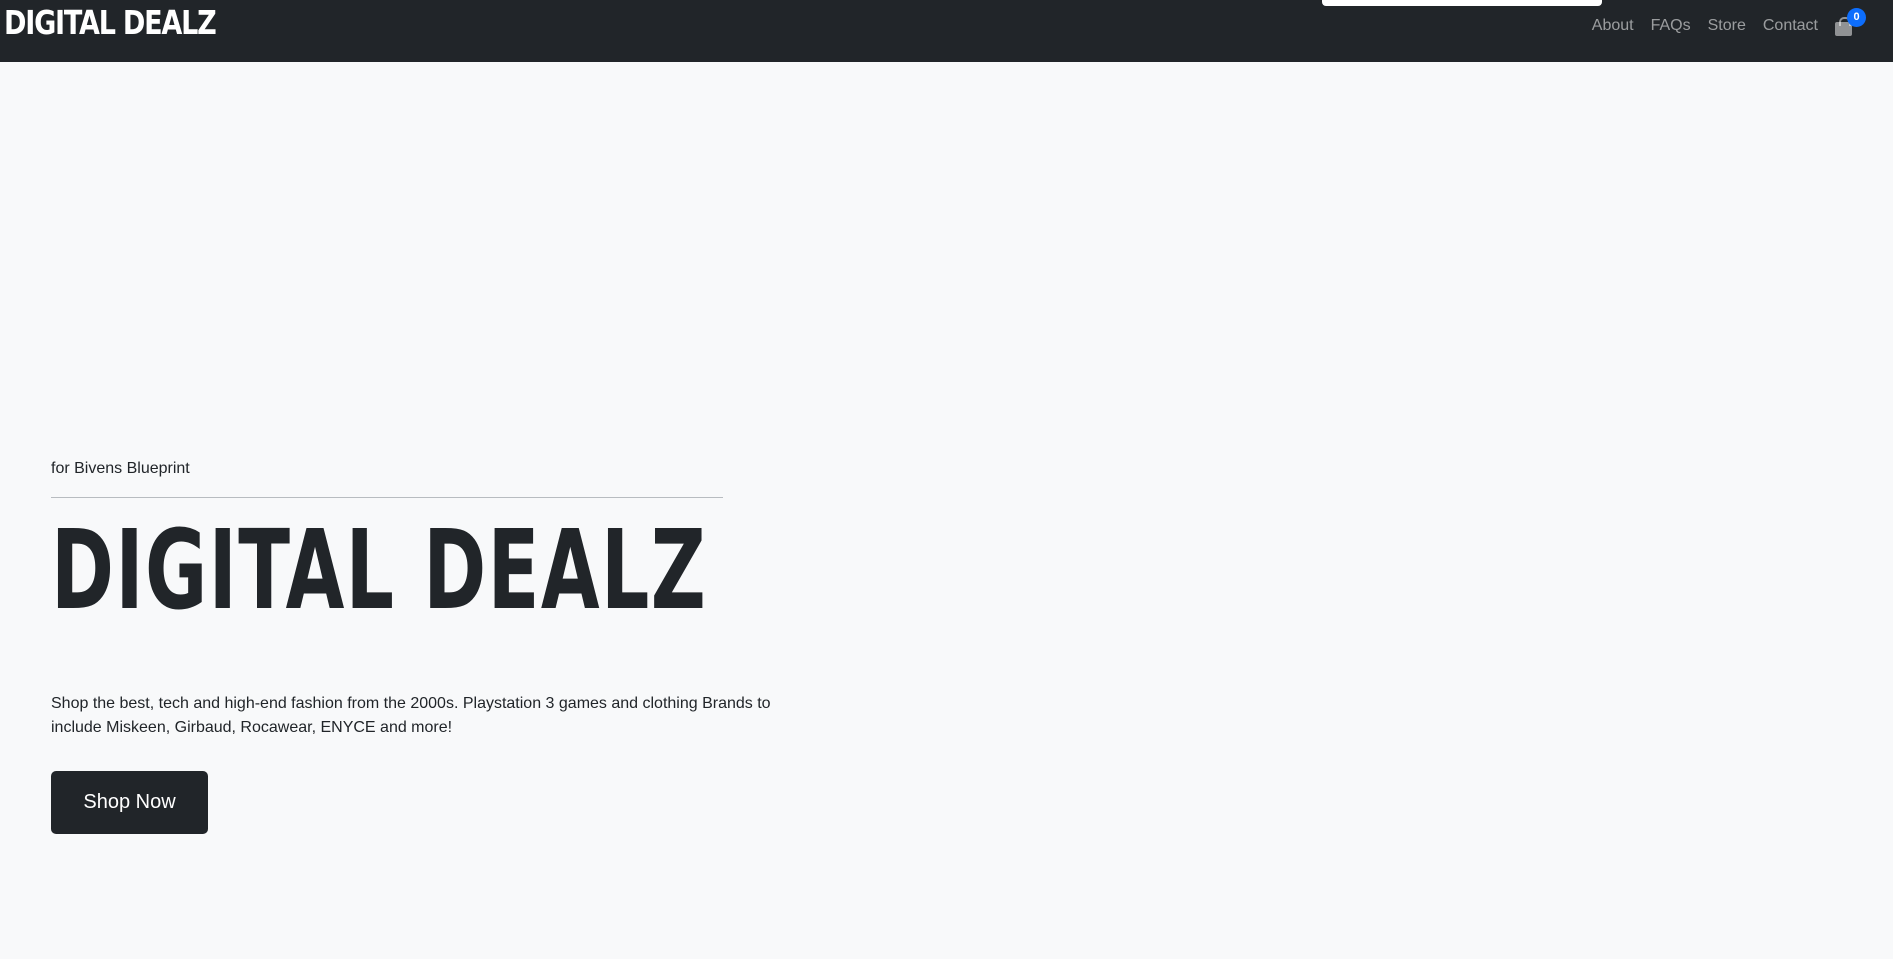 The image size is (1893, 959). I want to click on nav-link-faqs: FAQs, so click(1671, 26).